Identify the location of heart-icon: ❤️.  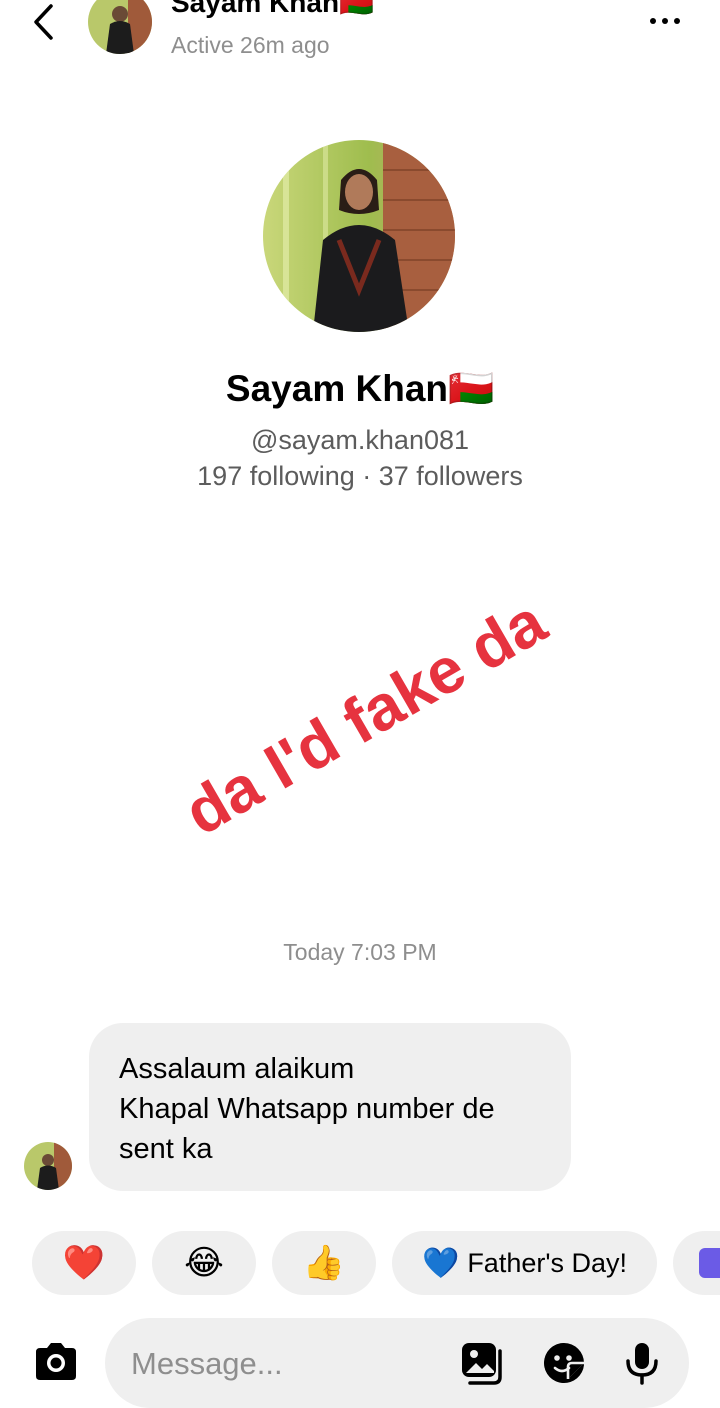
(84, 1263).